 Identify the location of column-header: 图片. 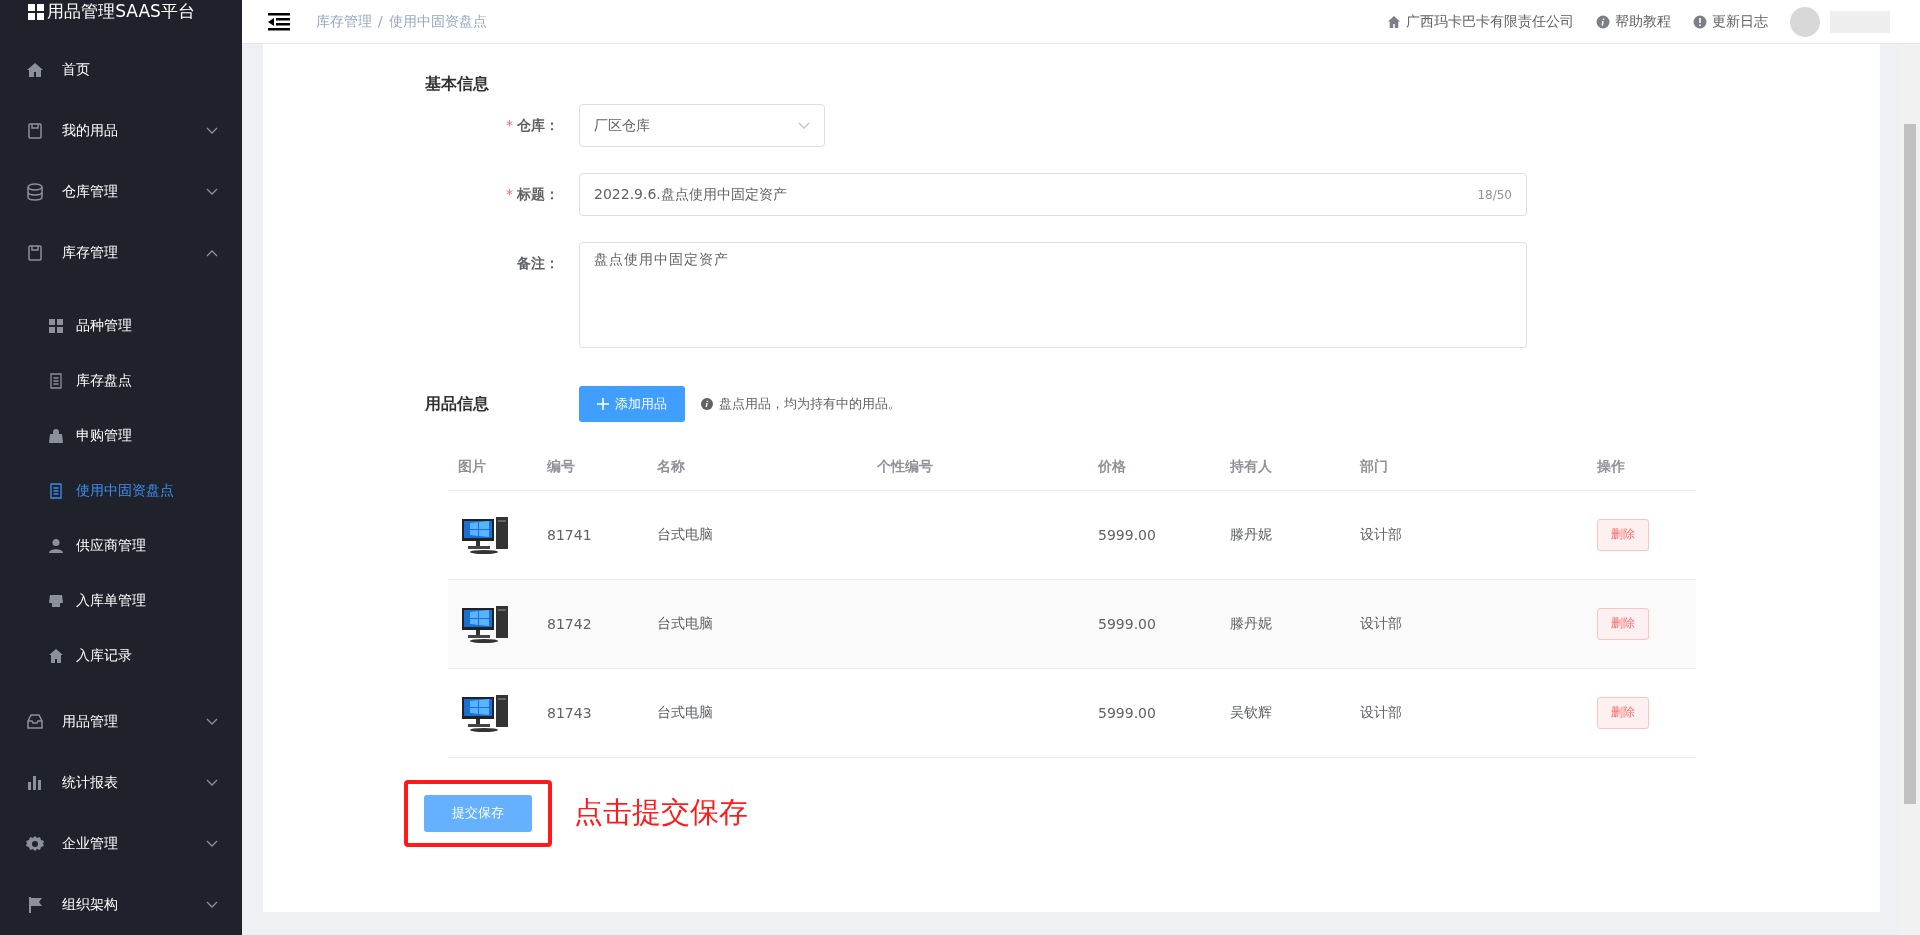
(492, 467).